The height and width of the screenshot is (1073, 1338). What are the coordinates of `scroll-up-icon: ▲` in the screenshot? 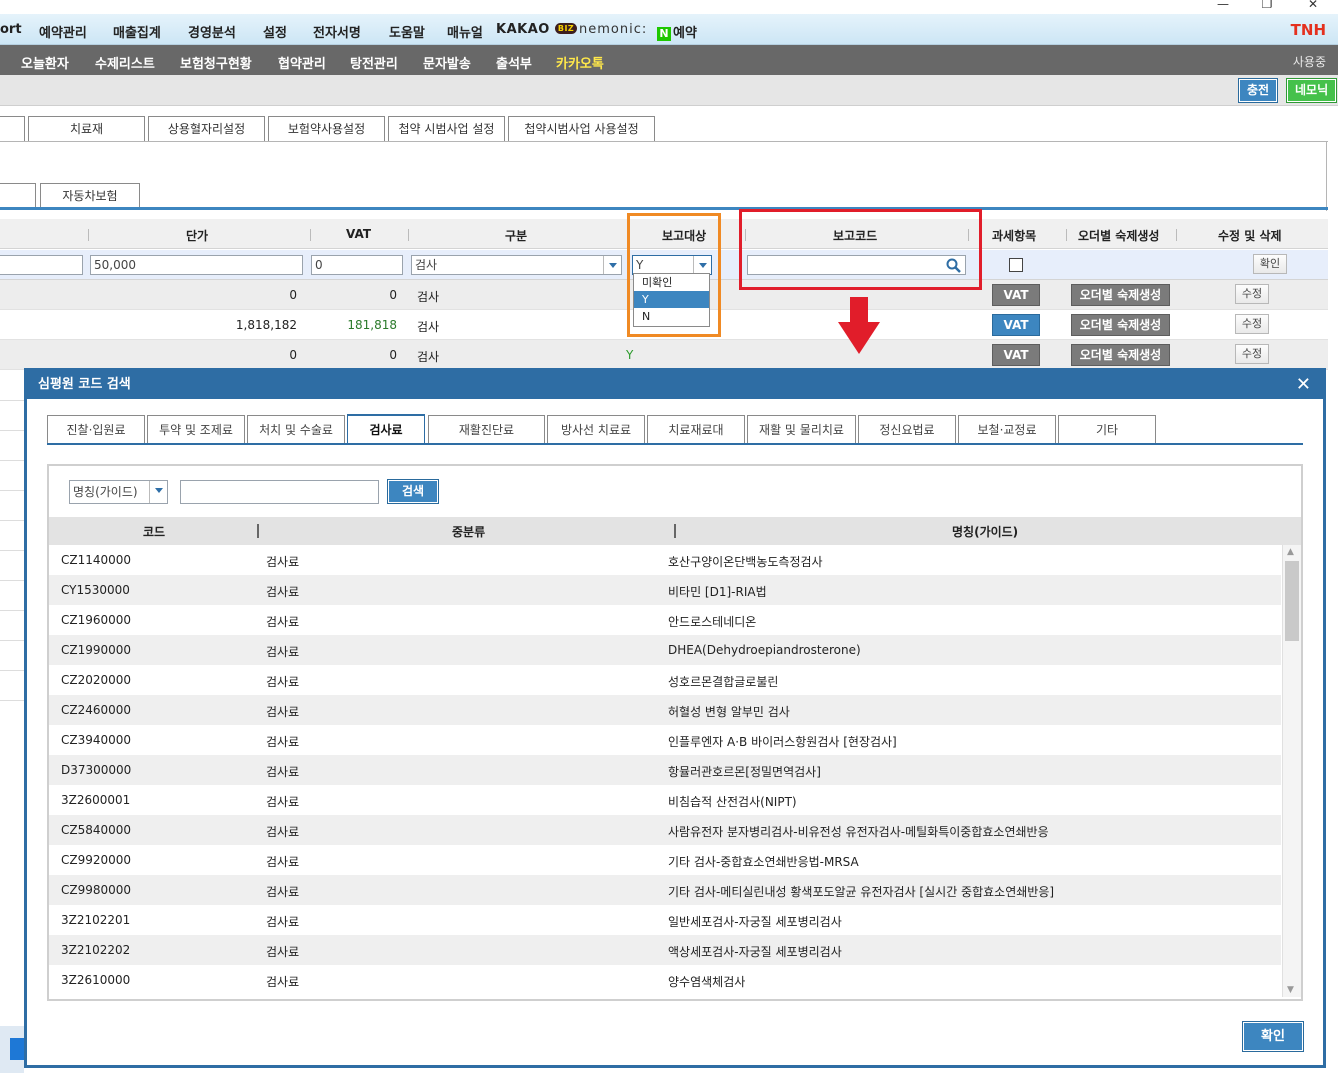 It's located at (1290, 552).